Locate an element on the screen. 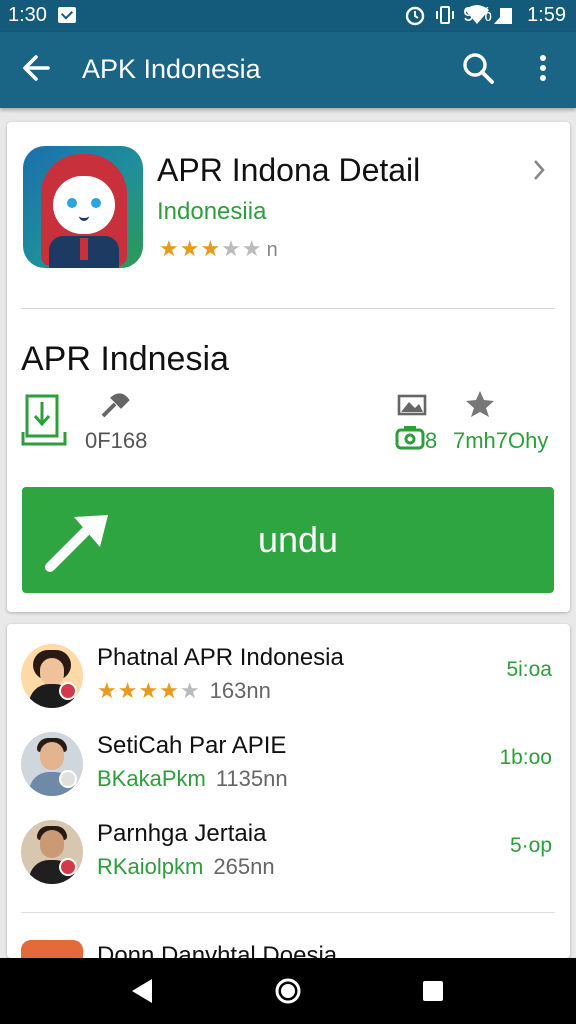 This screenshot has width=576, height=1024. list-item-title: SetiCah Par APIE is located at coordinates (192, 745).